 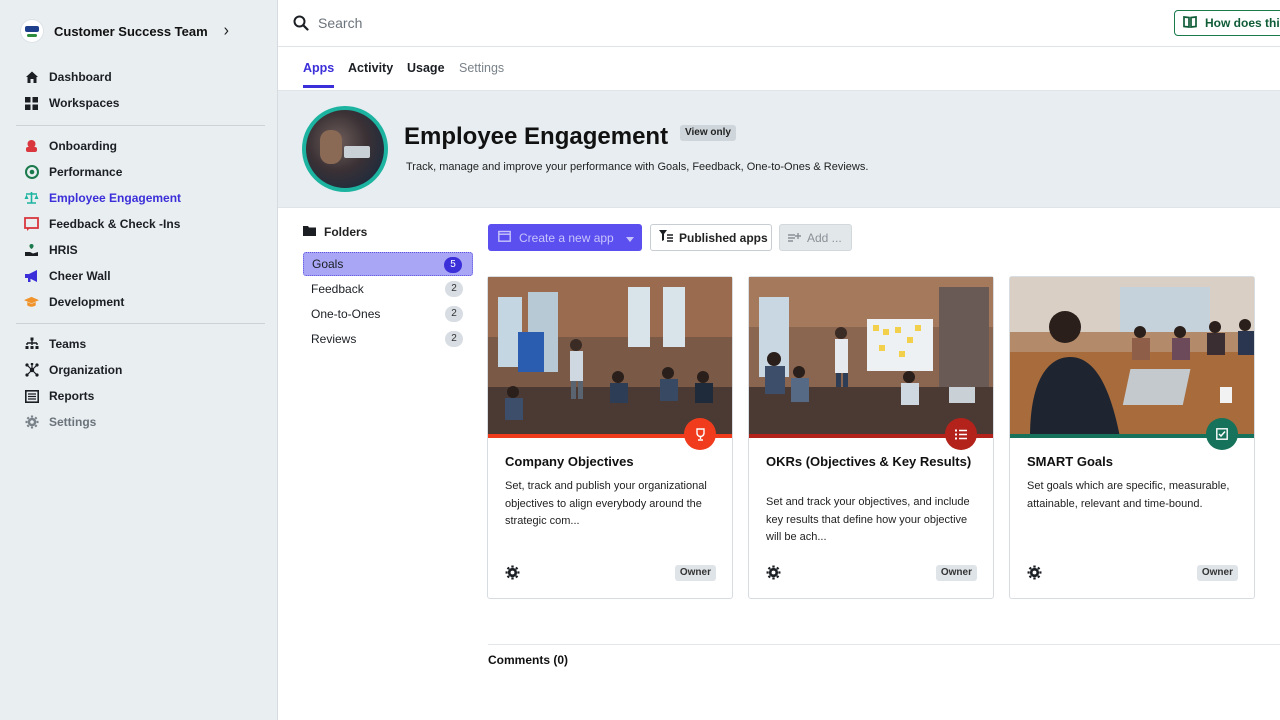 I want to click on sidebar-item-feedback: Feedback & Check -Ins, so click(x=141, y=224).